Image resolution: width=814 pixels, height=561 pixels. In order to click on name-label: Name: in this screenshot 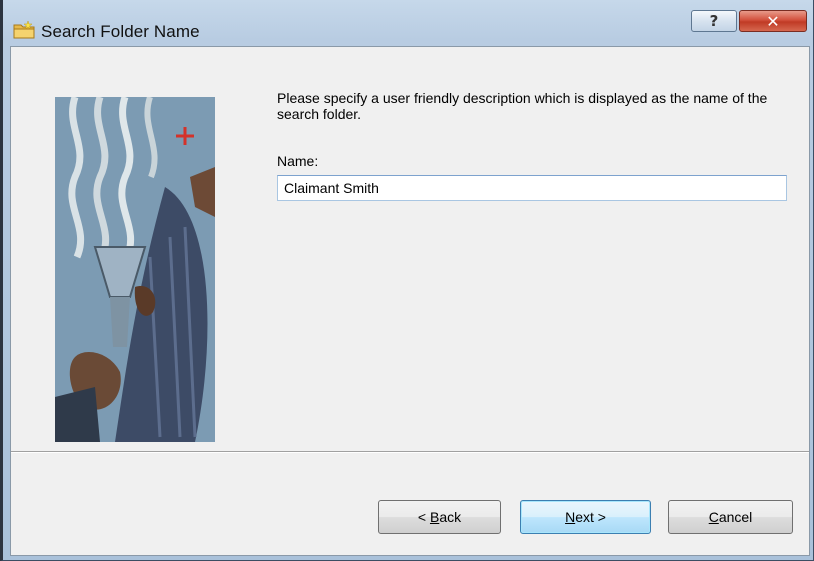, I will do `click(298, 161)`.